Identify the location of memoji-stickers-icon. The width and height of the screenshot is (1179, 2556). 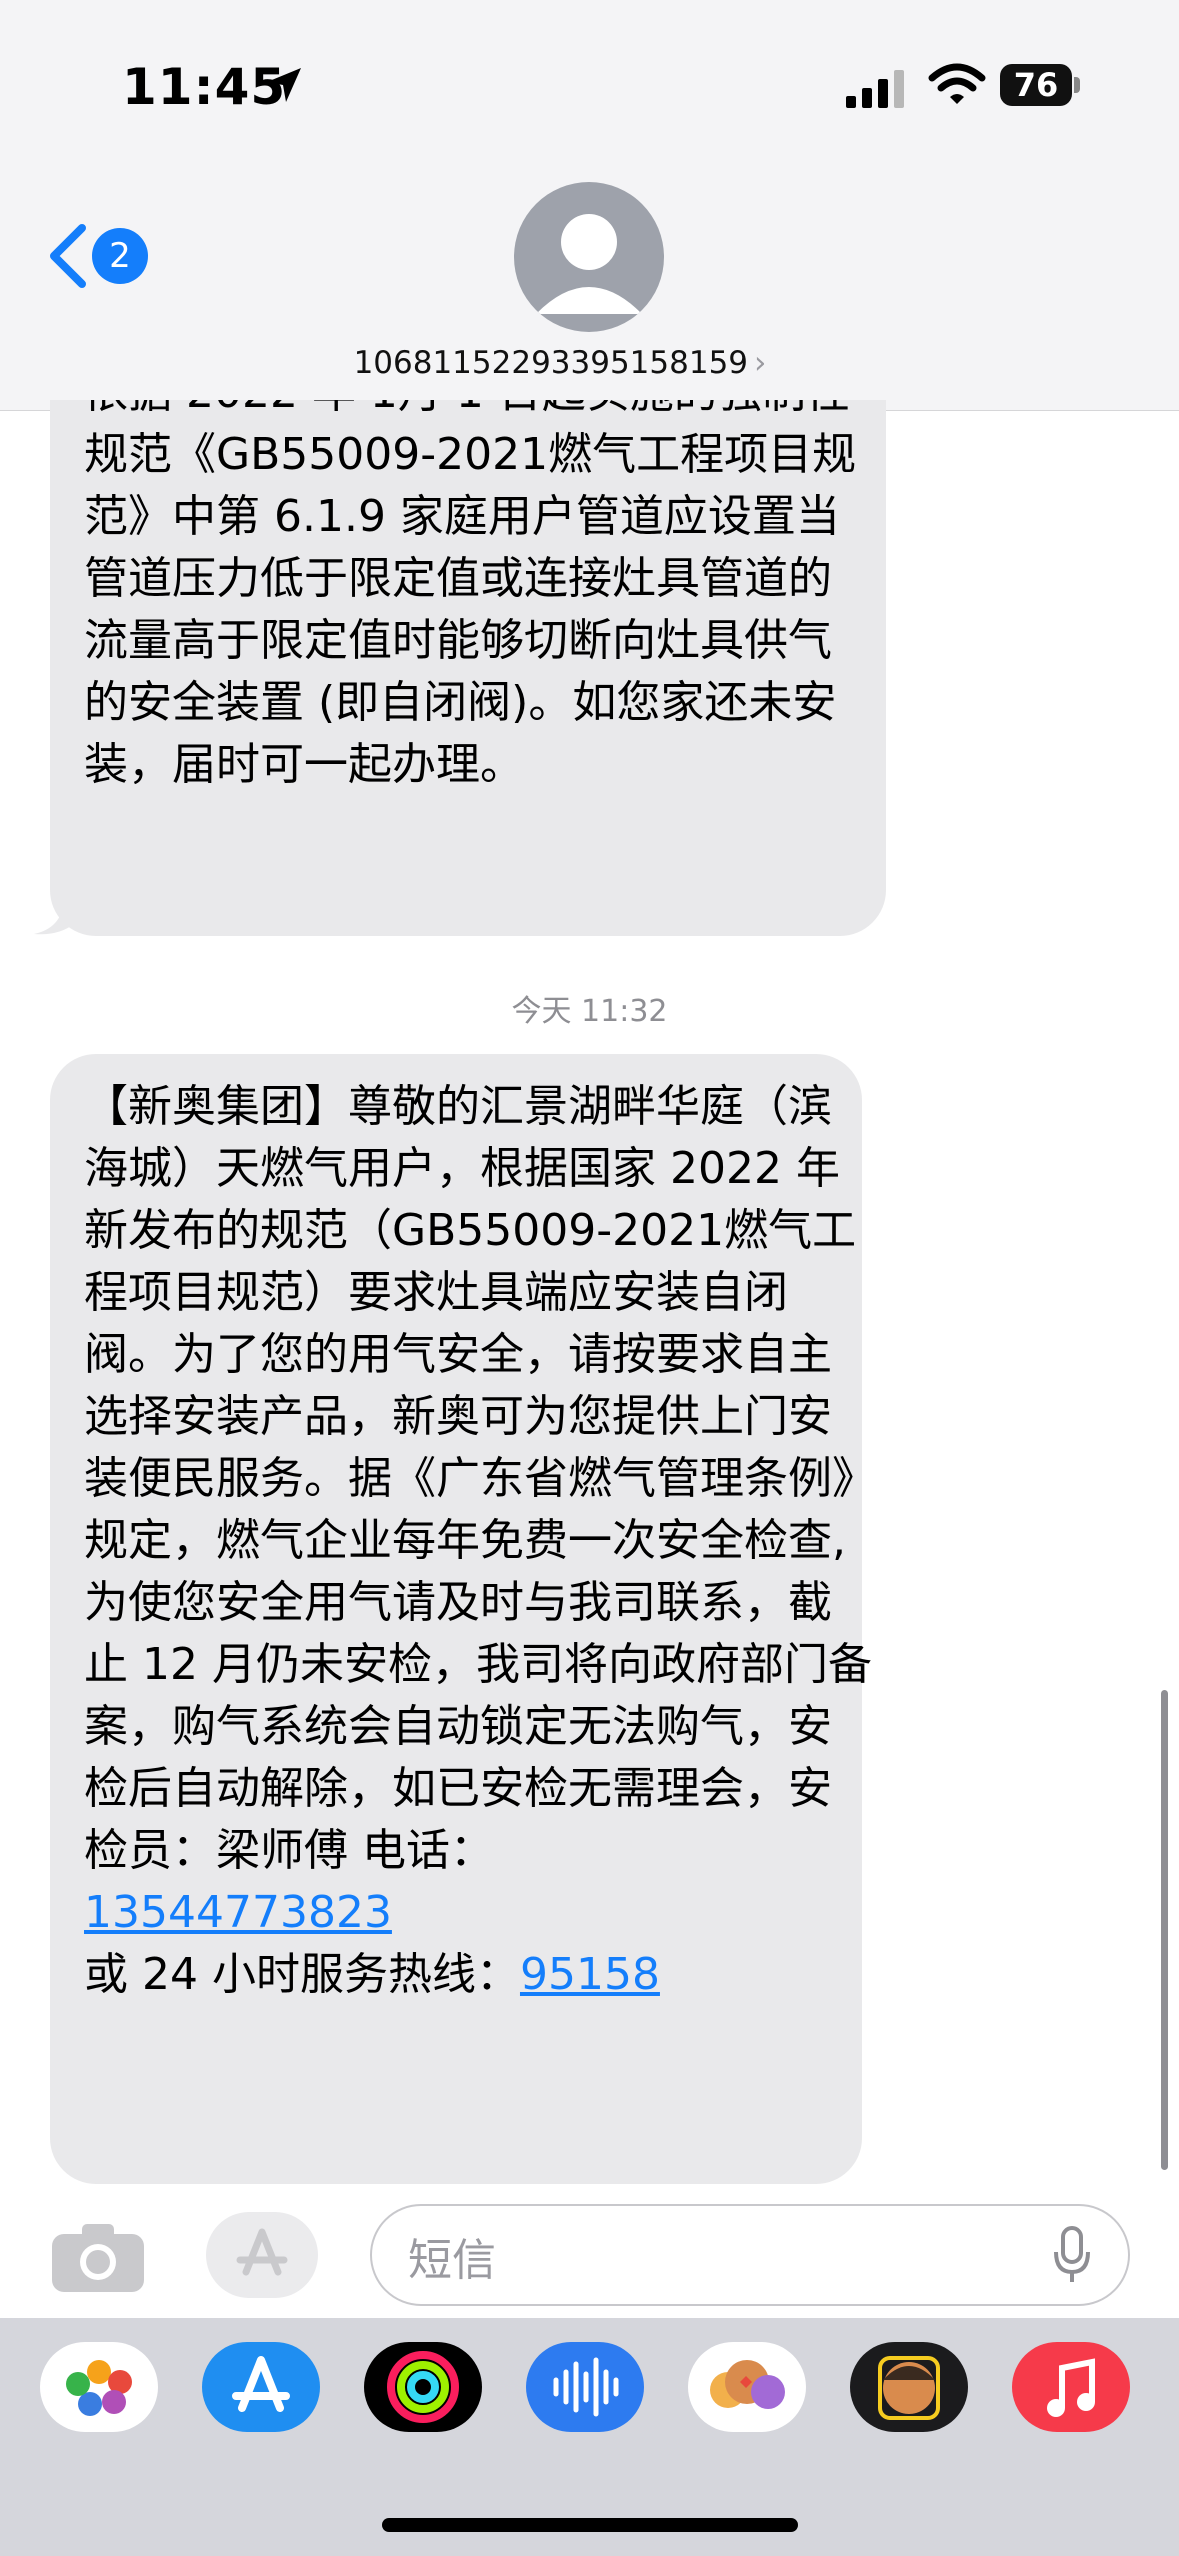
(747, 2384).